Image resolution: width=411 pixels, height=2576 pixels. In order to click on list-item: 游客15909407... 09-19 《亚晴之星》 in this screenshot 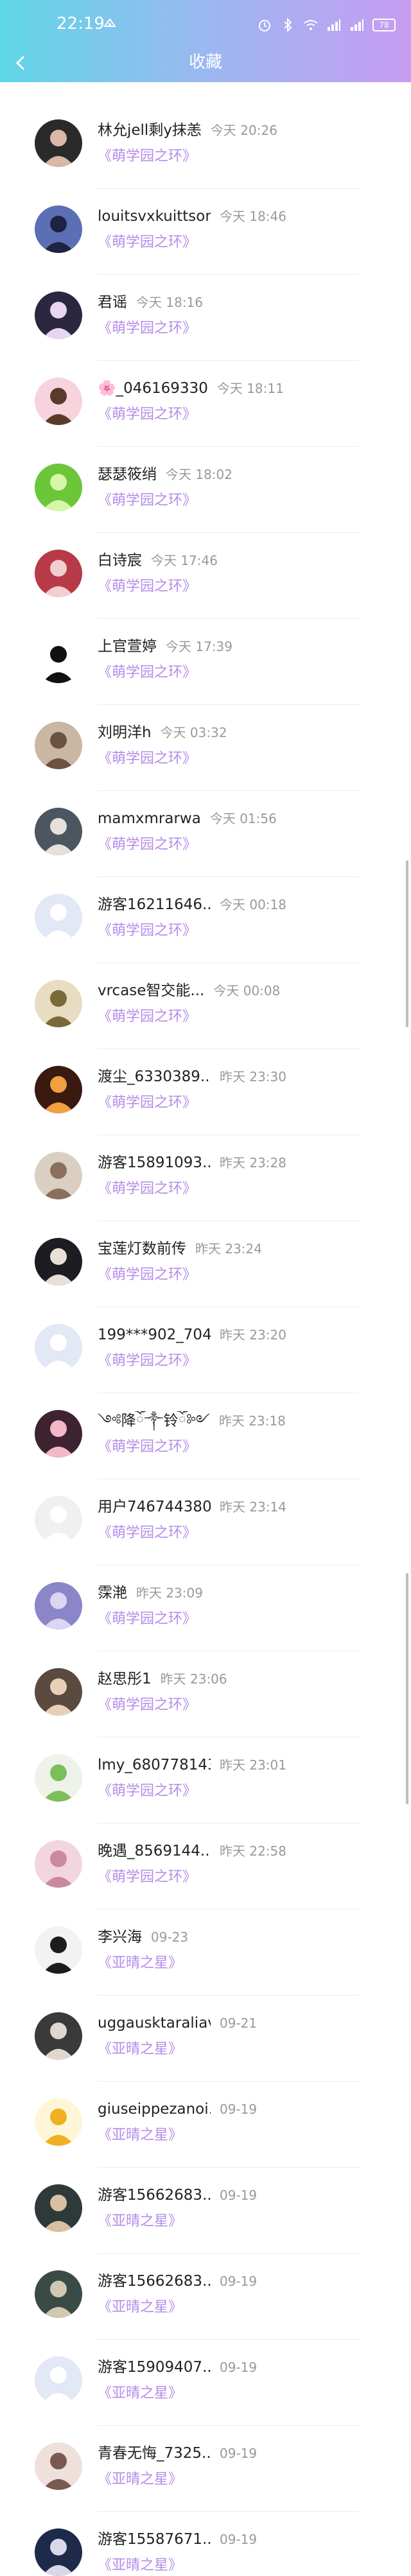, I will do `click(205, 2383)`.